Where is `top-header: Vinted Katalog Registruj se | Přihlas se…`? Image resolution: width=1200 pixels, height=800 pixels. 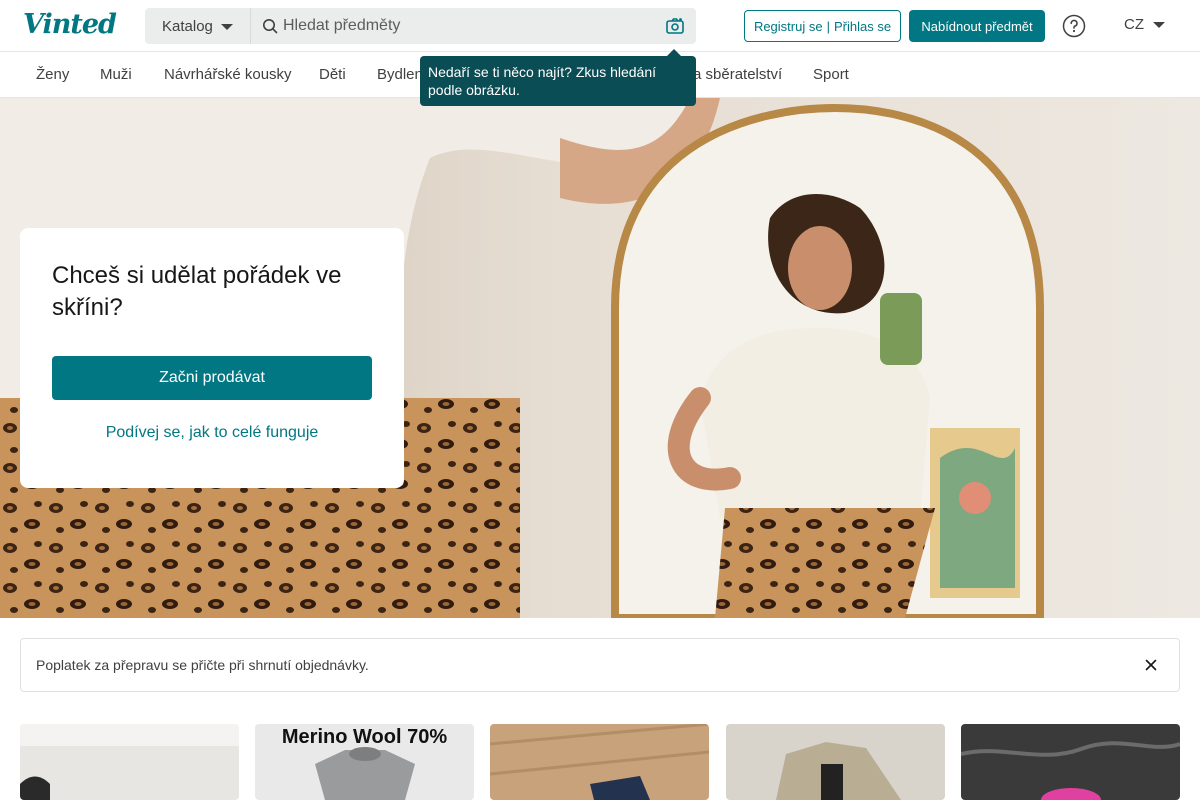 top-header: Vinted Katalog Registruj se | Přihlas se… is located at coordinates (600, 26).